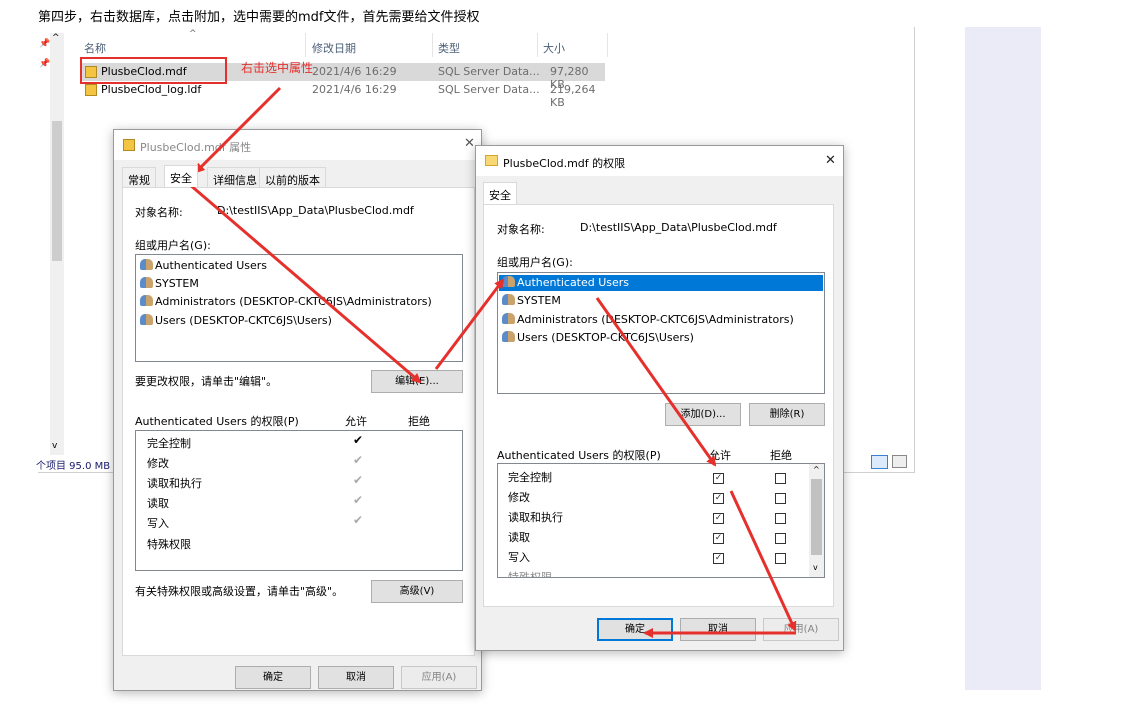 The image size is (1128, 717). I want to click on arrow-to-security-tab, so click(238, 130).